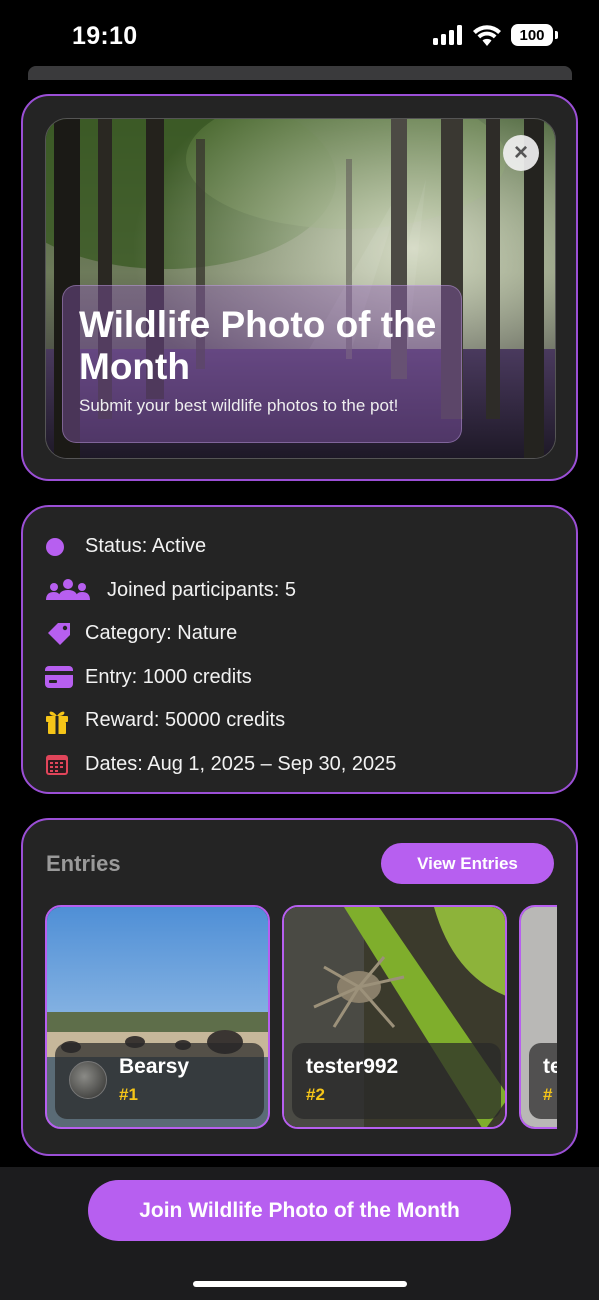 This screenshot has width=599, height=1300. What do you see at coordinates (550, 1066) in the screenshot?
I see `entry-username: te` at bounding box center [550, 1066].